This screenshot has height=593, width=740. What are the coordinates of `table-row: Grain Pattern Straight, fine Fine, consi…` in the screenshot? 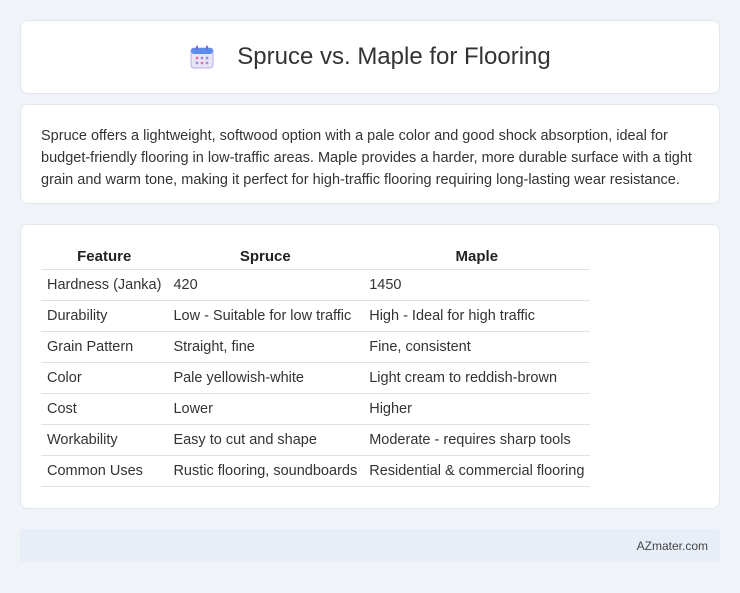 It's located at (316, 346).